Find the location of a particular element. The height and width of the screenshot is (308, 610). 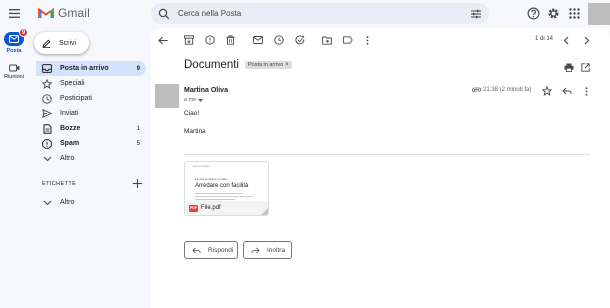

move-to-button is located at coordinates (327, 40).